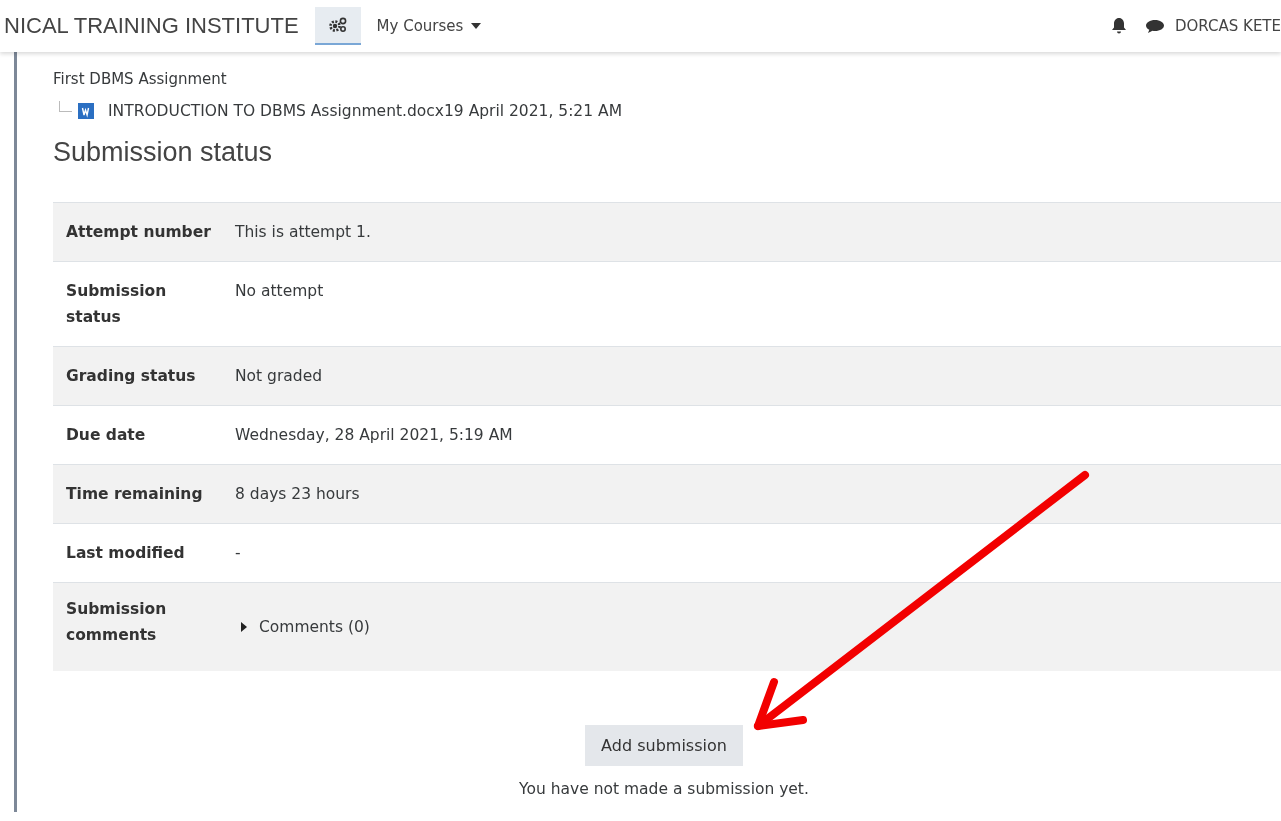 The width and height of the screenshot is (1281, 821). Describe the element at coordinates (134, 494) in the screenshot. I see `row-label: Time remaining` at that location.